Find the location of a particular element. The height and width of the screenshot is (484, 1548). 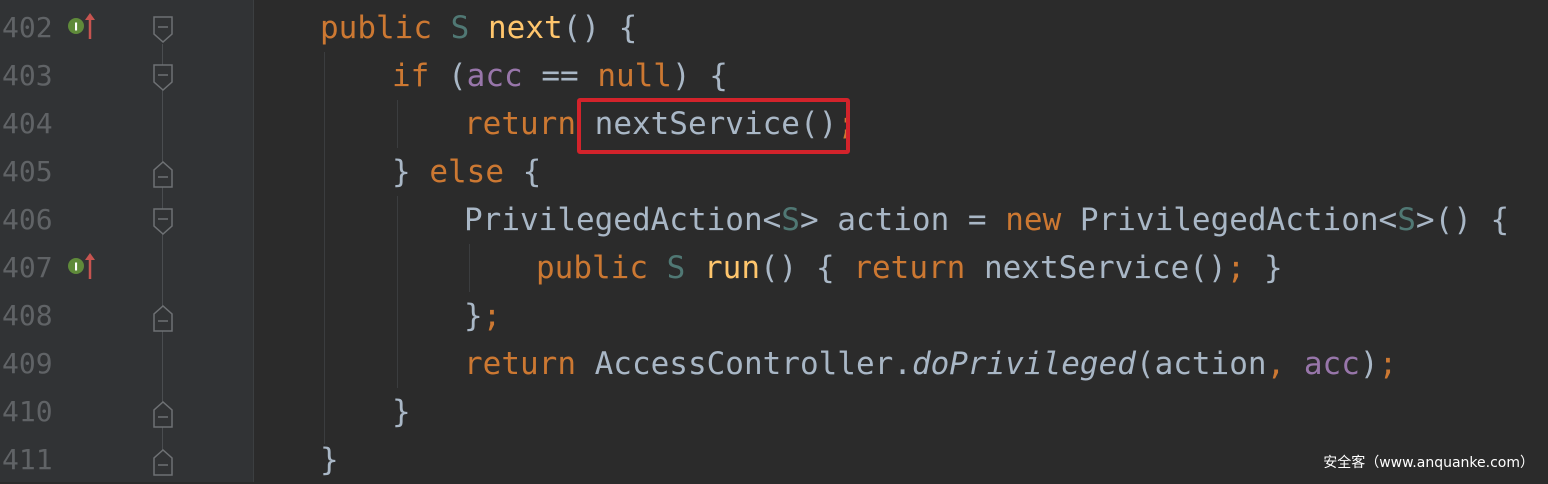

code-line-410: } is located at coordinates (401, 412).